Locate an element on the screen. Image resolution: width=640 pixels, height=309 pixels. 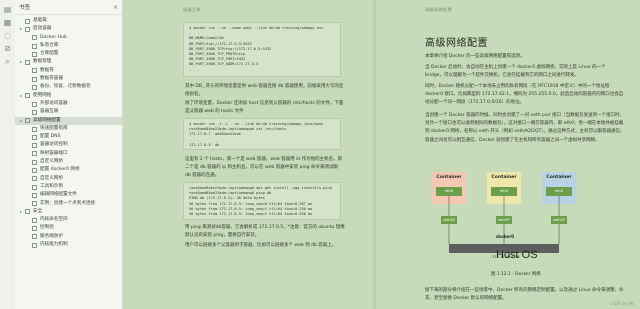
bookmark-label: 工具和示例 is located at coordinates (51, 186).